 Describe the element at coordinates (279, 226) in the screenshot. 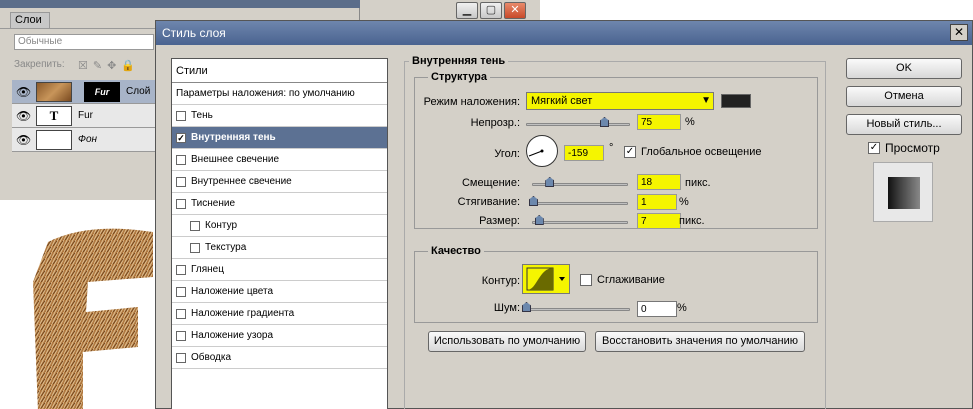

I see `styles-item-contour: Контур` at that location.